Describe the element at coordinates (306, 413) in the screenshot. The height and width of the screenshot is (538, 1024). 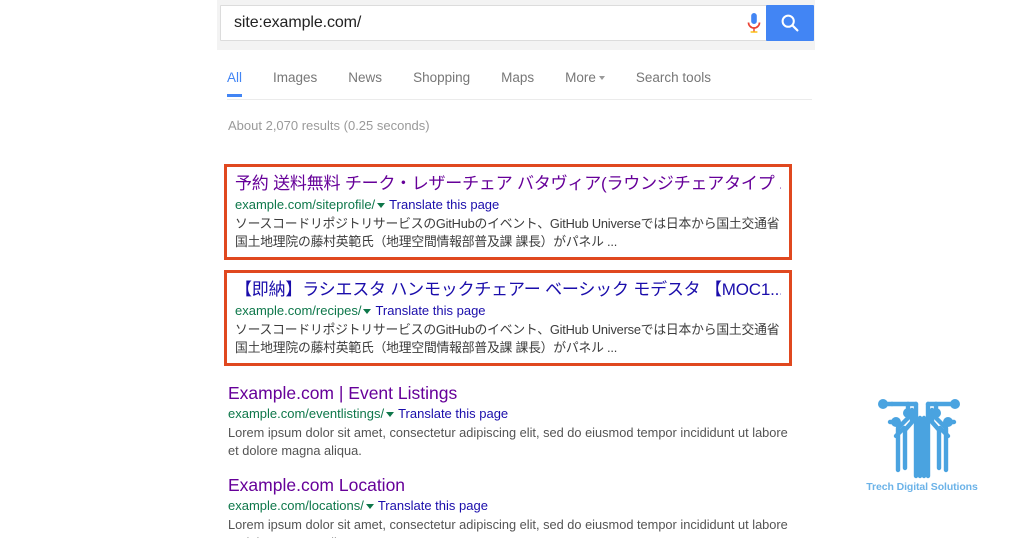
I see `result-url: example.com/eventlistings/` at that location.